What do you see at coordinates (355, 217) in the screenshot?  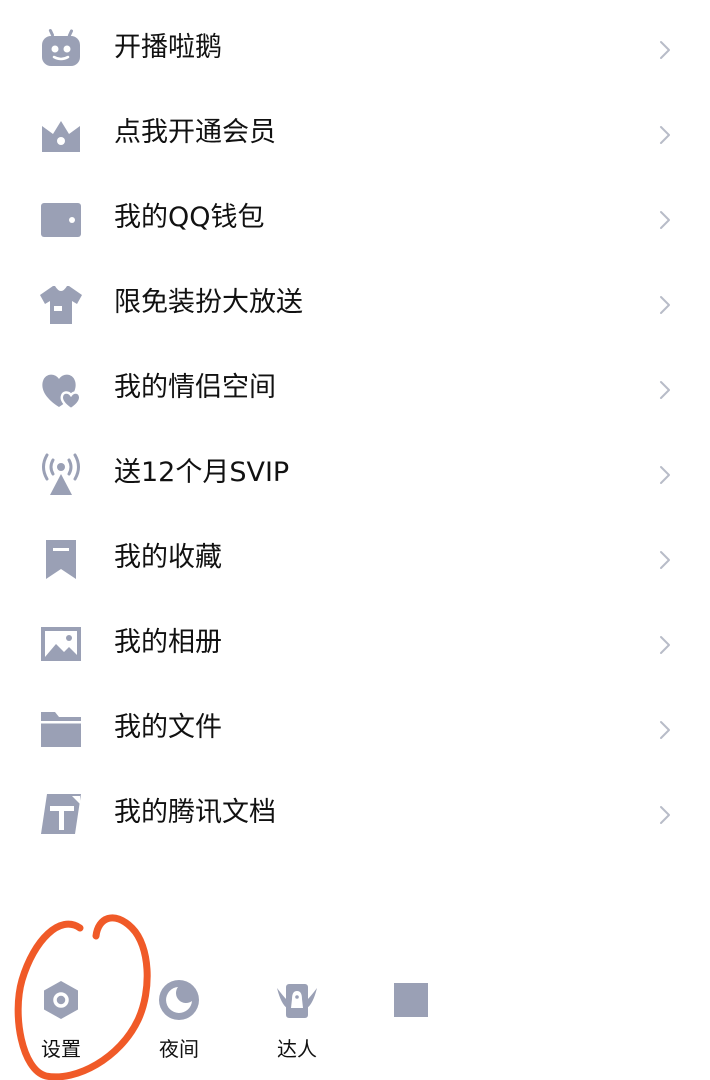 I see `menu-item-wallet: 我的QQ钱包` at bounding box center [355, 217].